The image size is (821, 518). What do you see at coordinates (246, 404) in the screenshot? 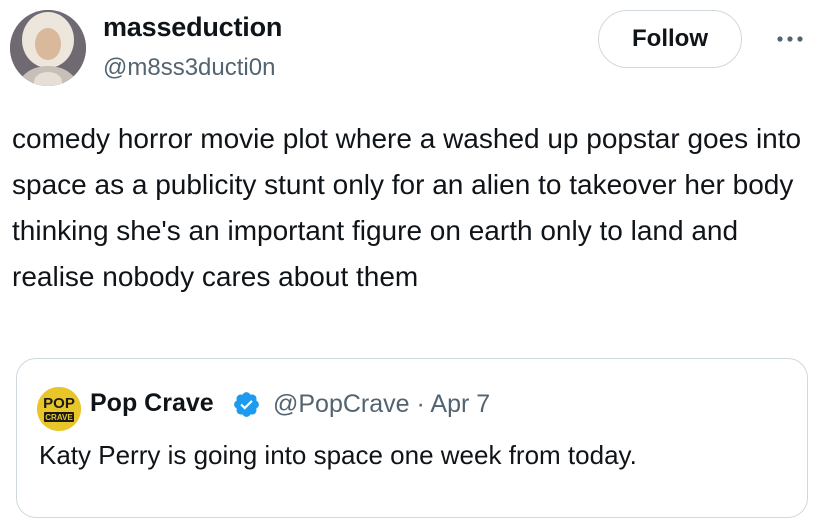
I see `verified-badge-icon` at bounding box center [246, 404].